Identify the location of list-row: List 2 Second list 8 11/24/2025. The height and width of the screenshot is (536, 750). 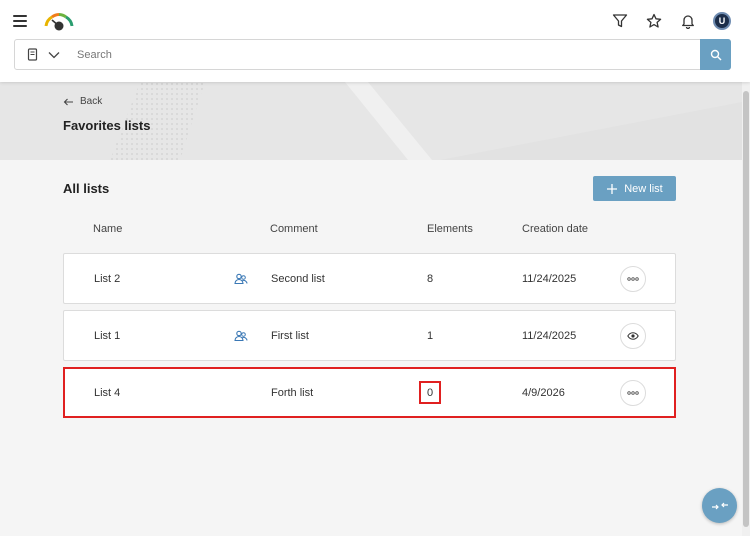
(369, 278).